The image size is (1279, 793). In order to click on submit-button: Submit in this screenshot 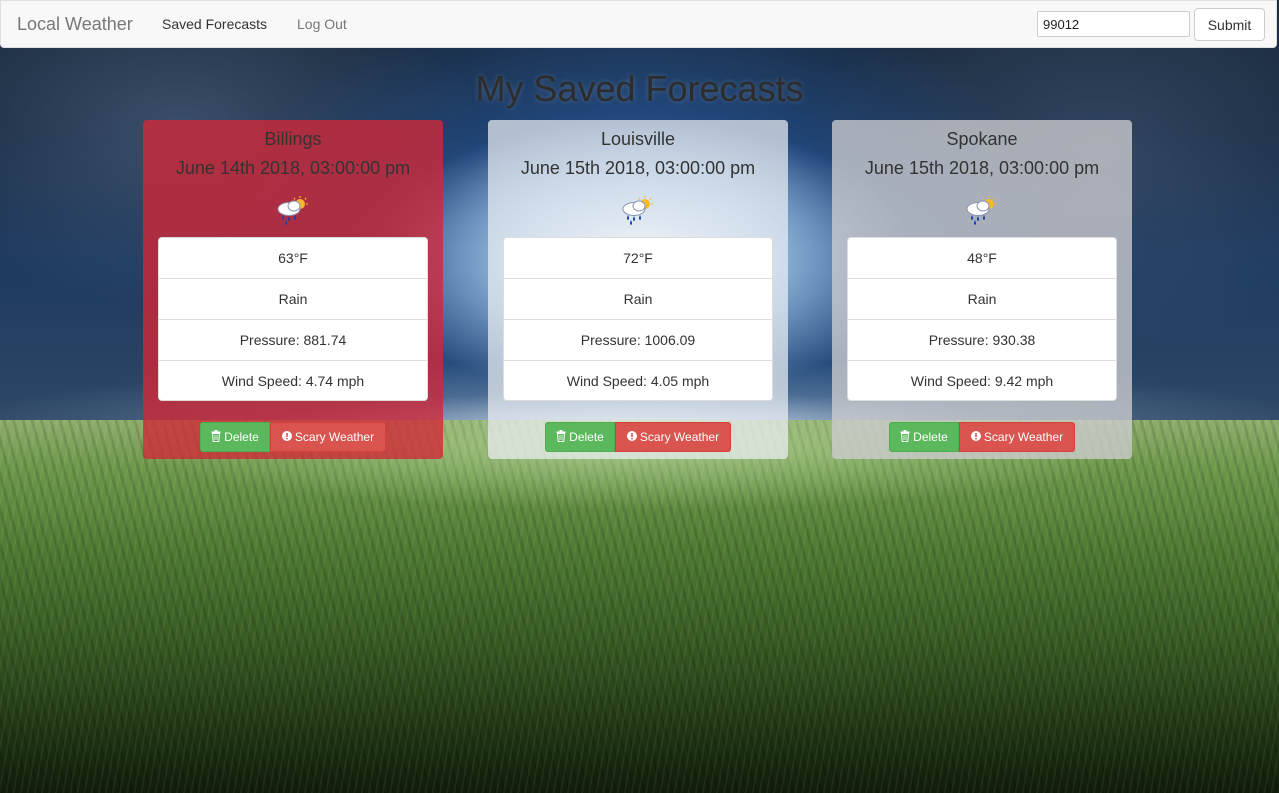, I will do `click(1229, 24)`.